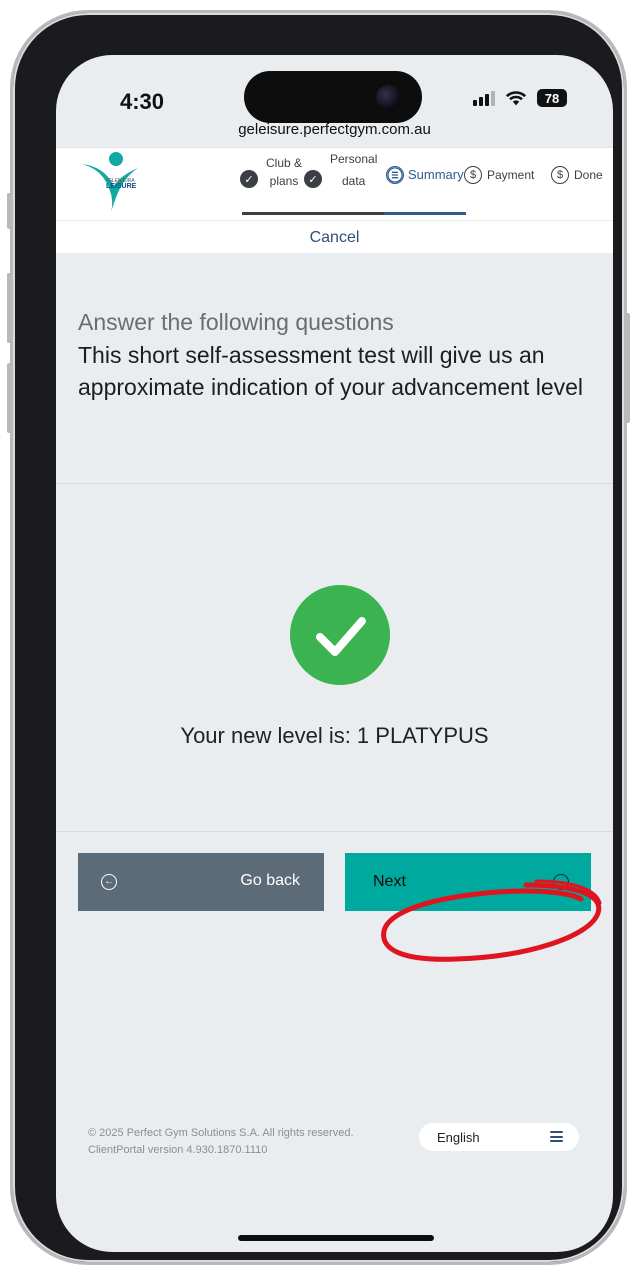 This screenshot has width=637, height=1271. I want to click on camera-icon, so click(388, 97).